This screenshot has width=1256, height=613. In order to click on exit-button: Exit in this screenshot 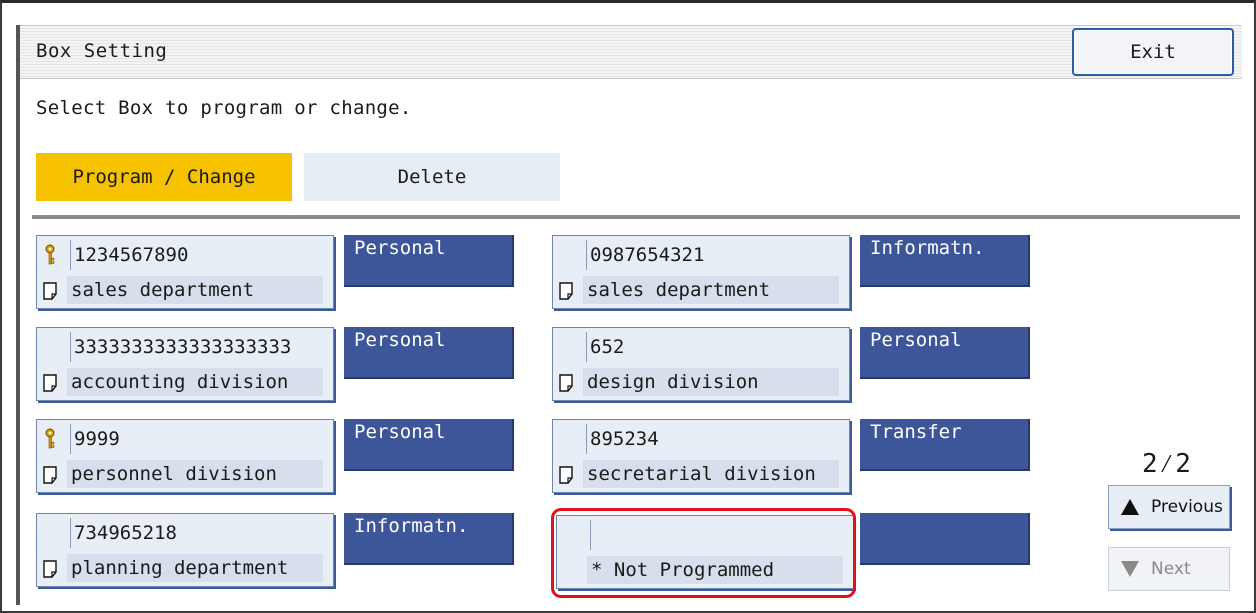, I will do `click(1153, 52)`.